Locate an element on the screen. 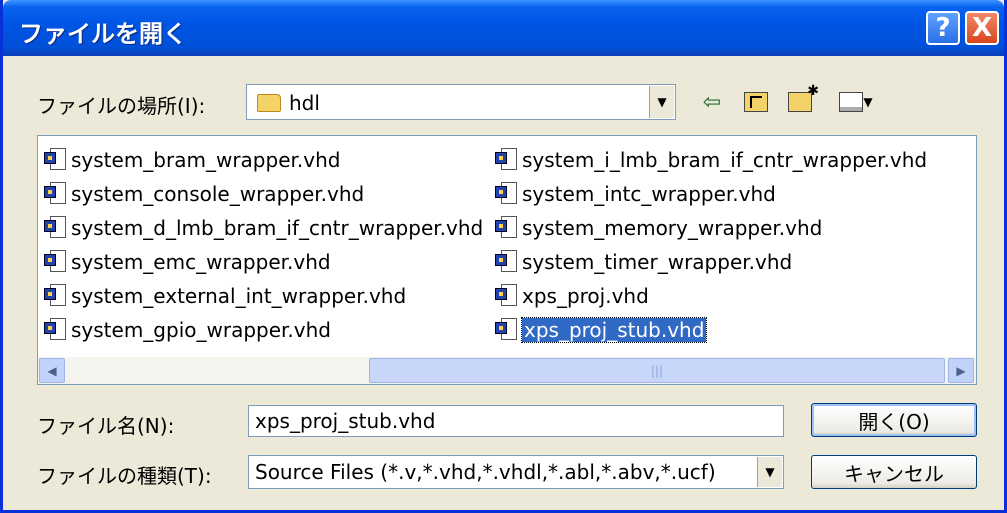 The height and width of the screenshot is (513, 1007). file-list-item: system_intc_wrapper.vhd is located at coordinates (635, 194).